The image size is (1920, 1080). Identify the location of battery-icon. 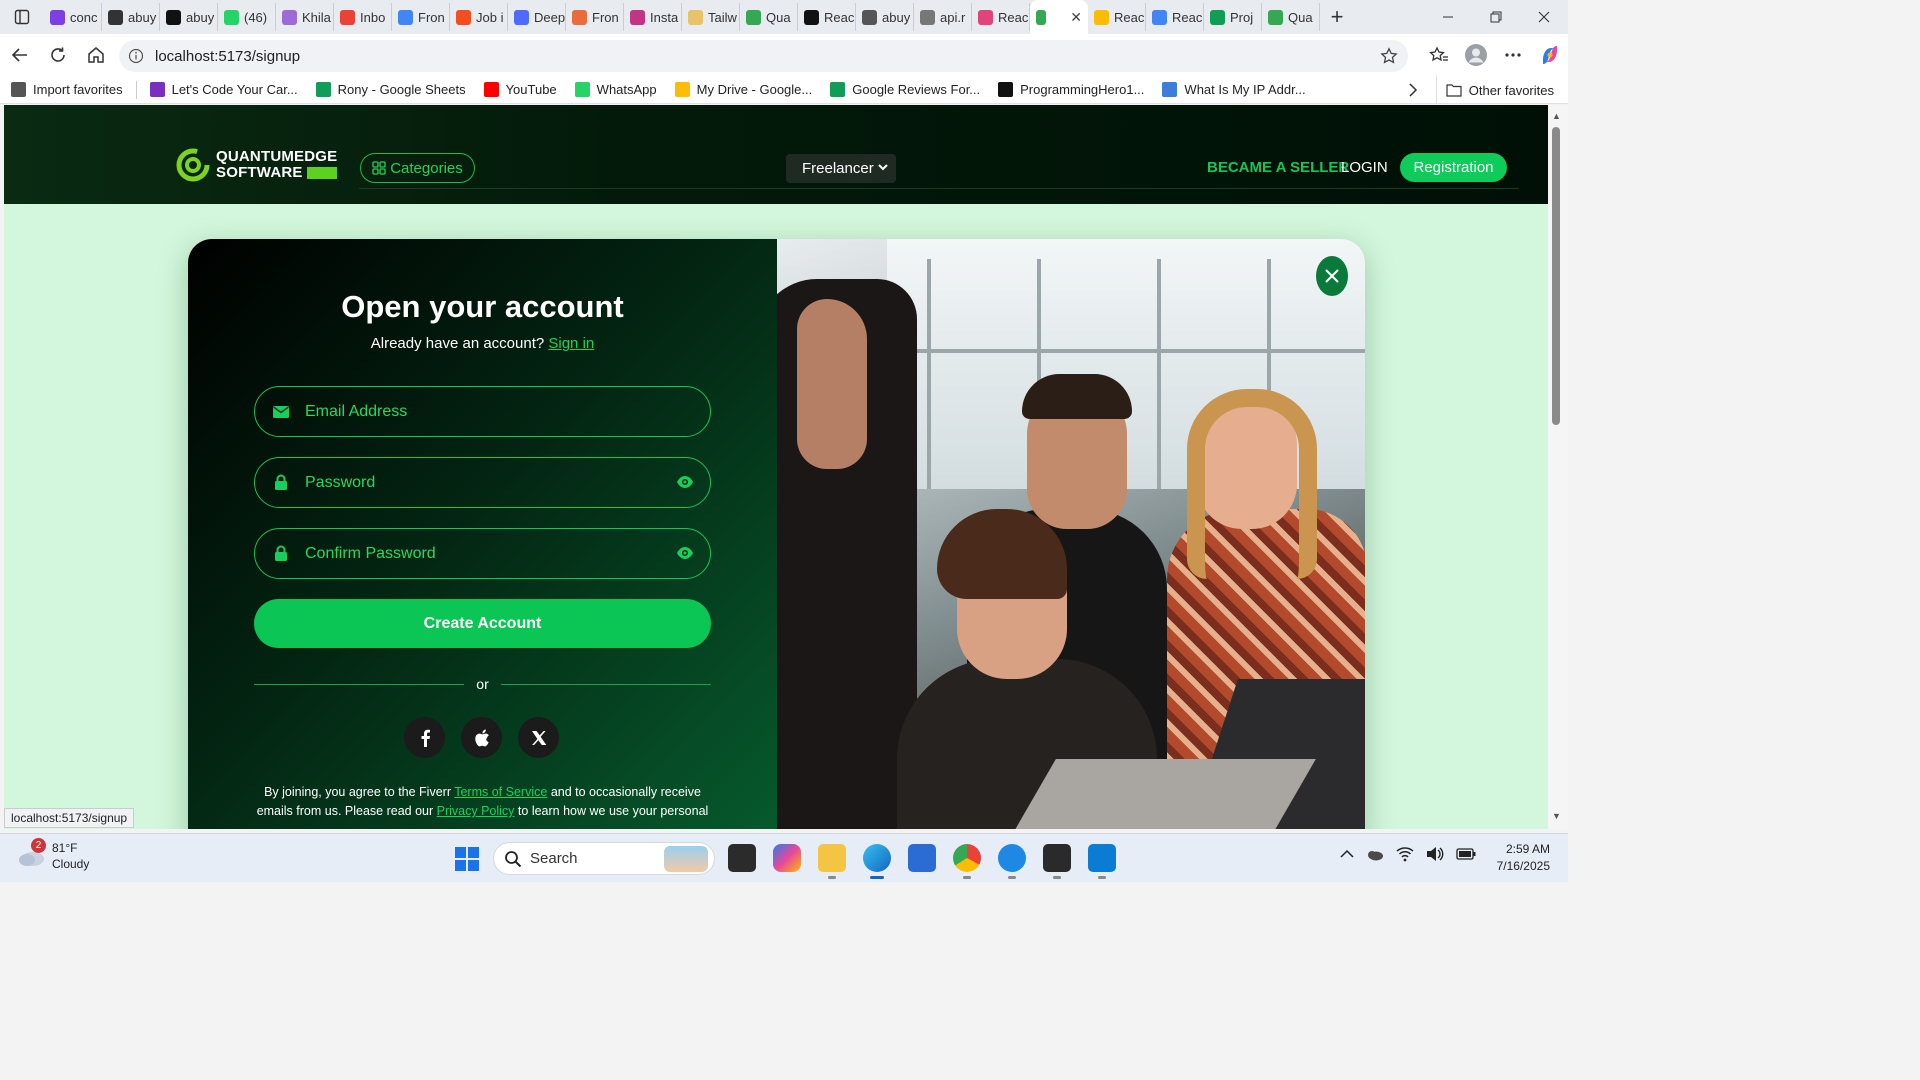
(1466, 854).